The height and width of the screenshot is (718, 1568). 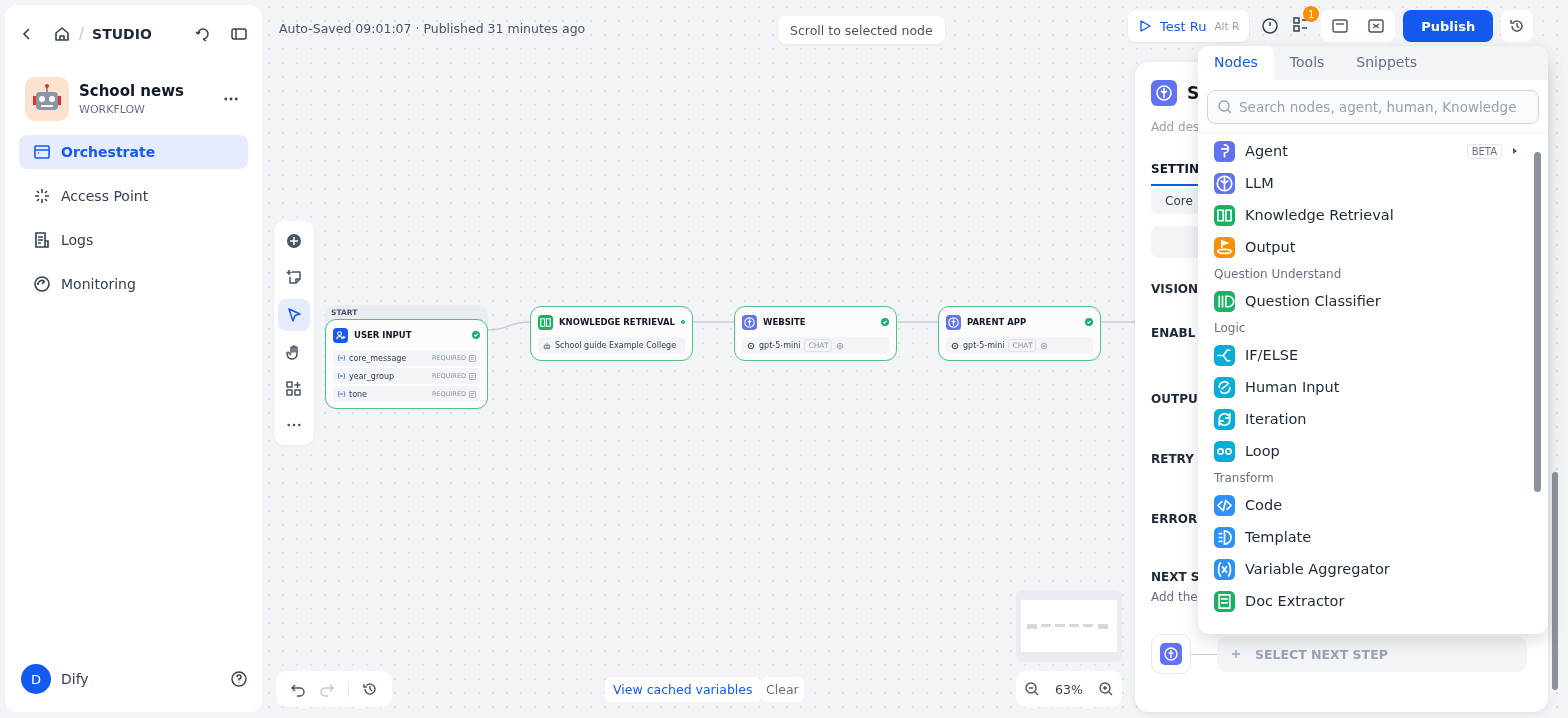 I want to click on publish-button: Publish, so click(x=1448, y=26).